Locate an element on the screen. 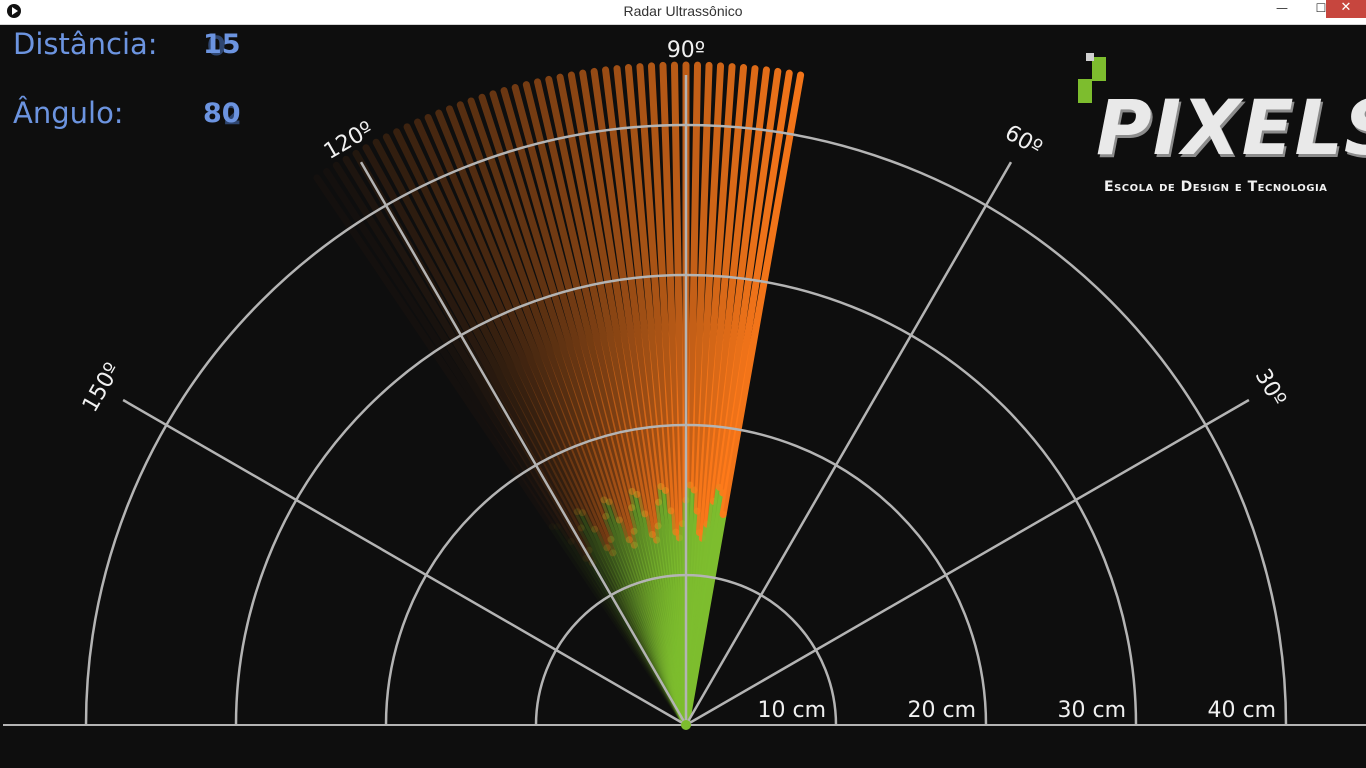  title-bar: Radar Ultrassônico — ☐ ✕ is located at coordinates (683, 12).